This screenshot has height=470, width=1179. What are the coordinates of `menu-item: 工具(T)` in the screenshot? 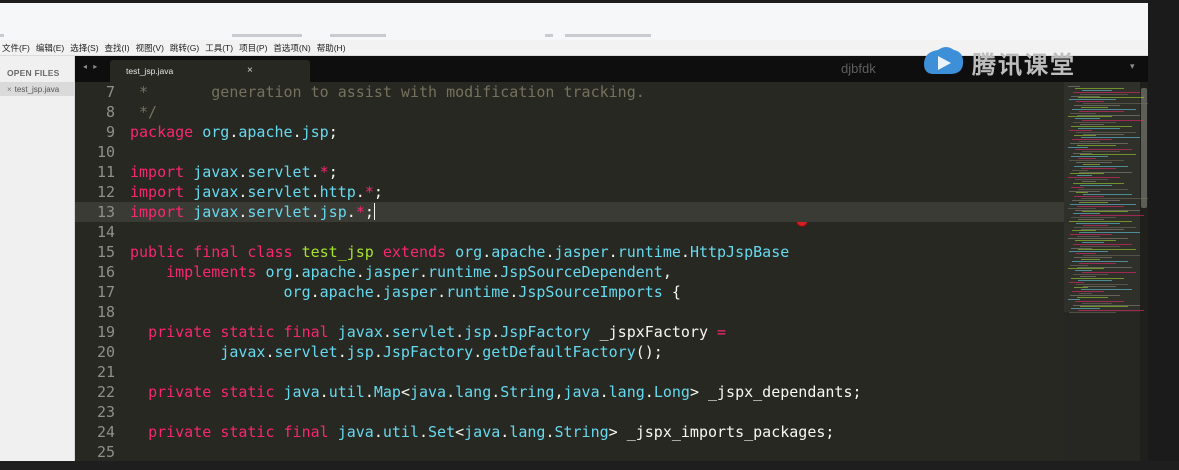 It's located at (220, 48).